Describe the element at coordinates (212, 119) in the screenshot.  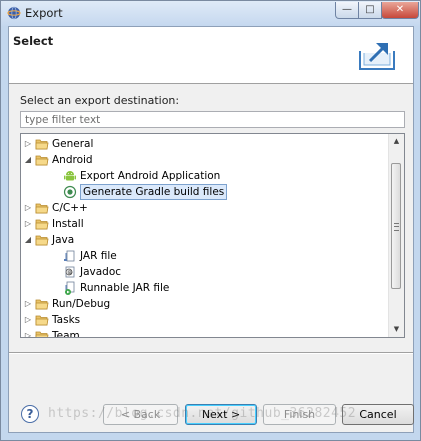
I see `filter-input` at that location.